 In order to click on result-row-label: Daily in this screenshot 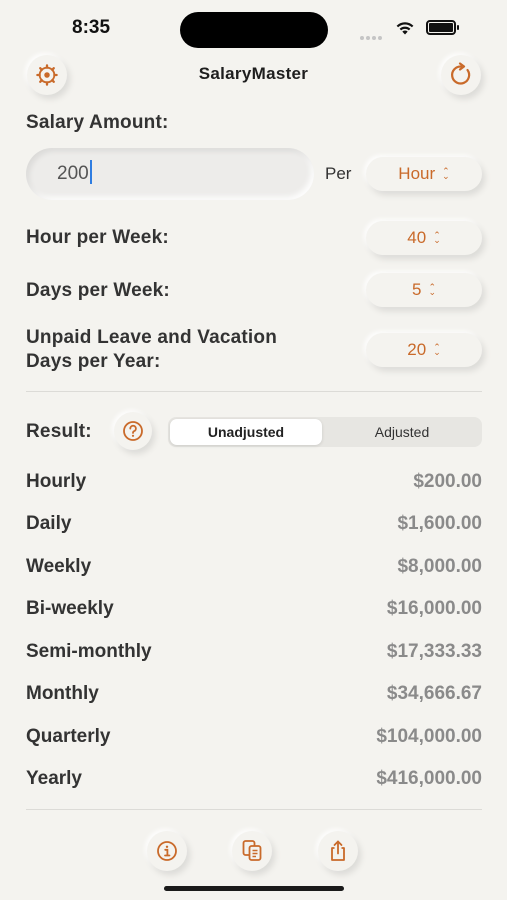, I will do `click(49, 523)`.